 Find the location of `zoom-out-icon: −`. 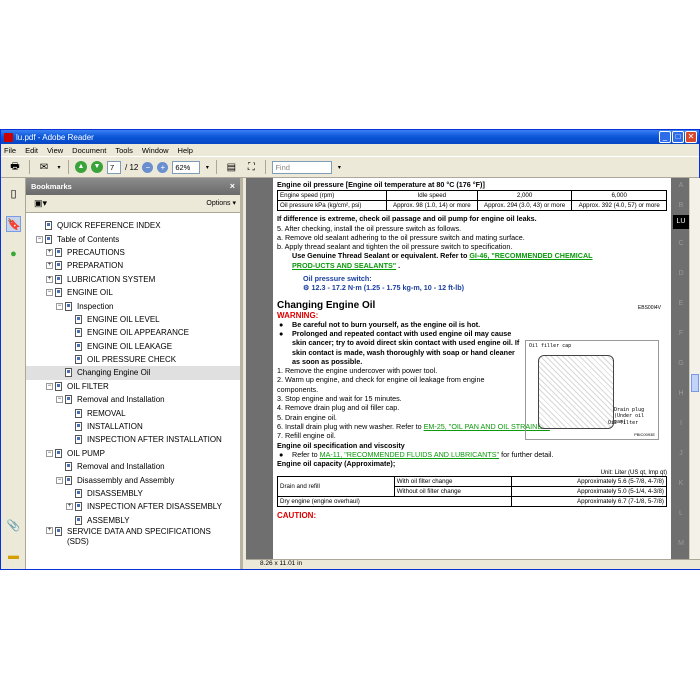

zoom-out-icon: − is located at coordinates (148, 167).